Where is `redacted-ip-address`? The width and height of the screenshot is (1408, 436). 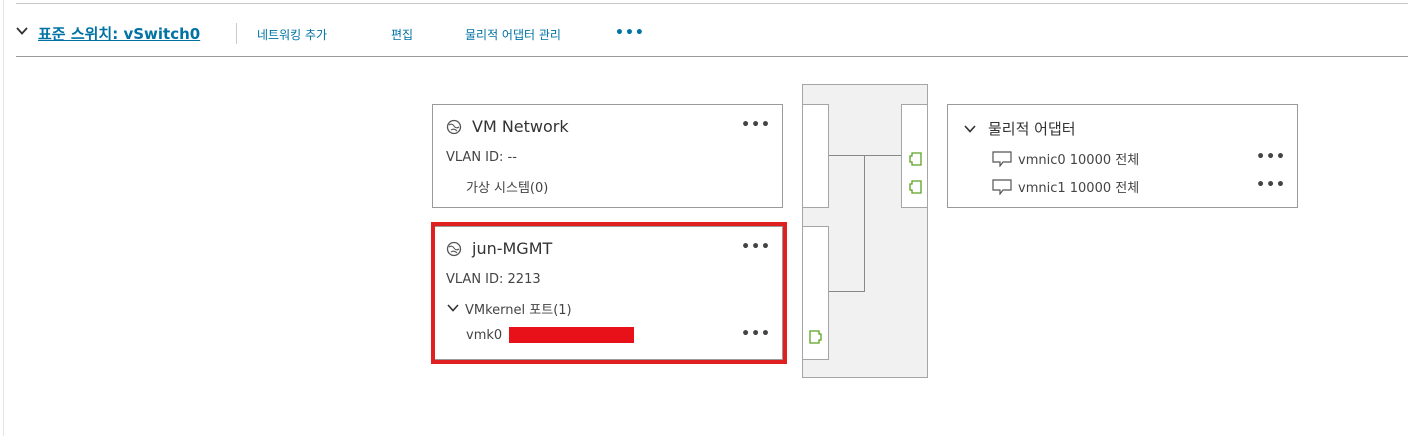
redacted-ip-address is located at coordinates (571, 335).